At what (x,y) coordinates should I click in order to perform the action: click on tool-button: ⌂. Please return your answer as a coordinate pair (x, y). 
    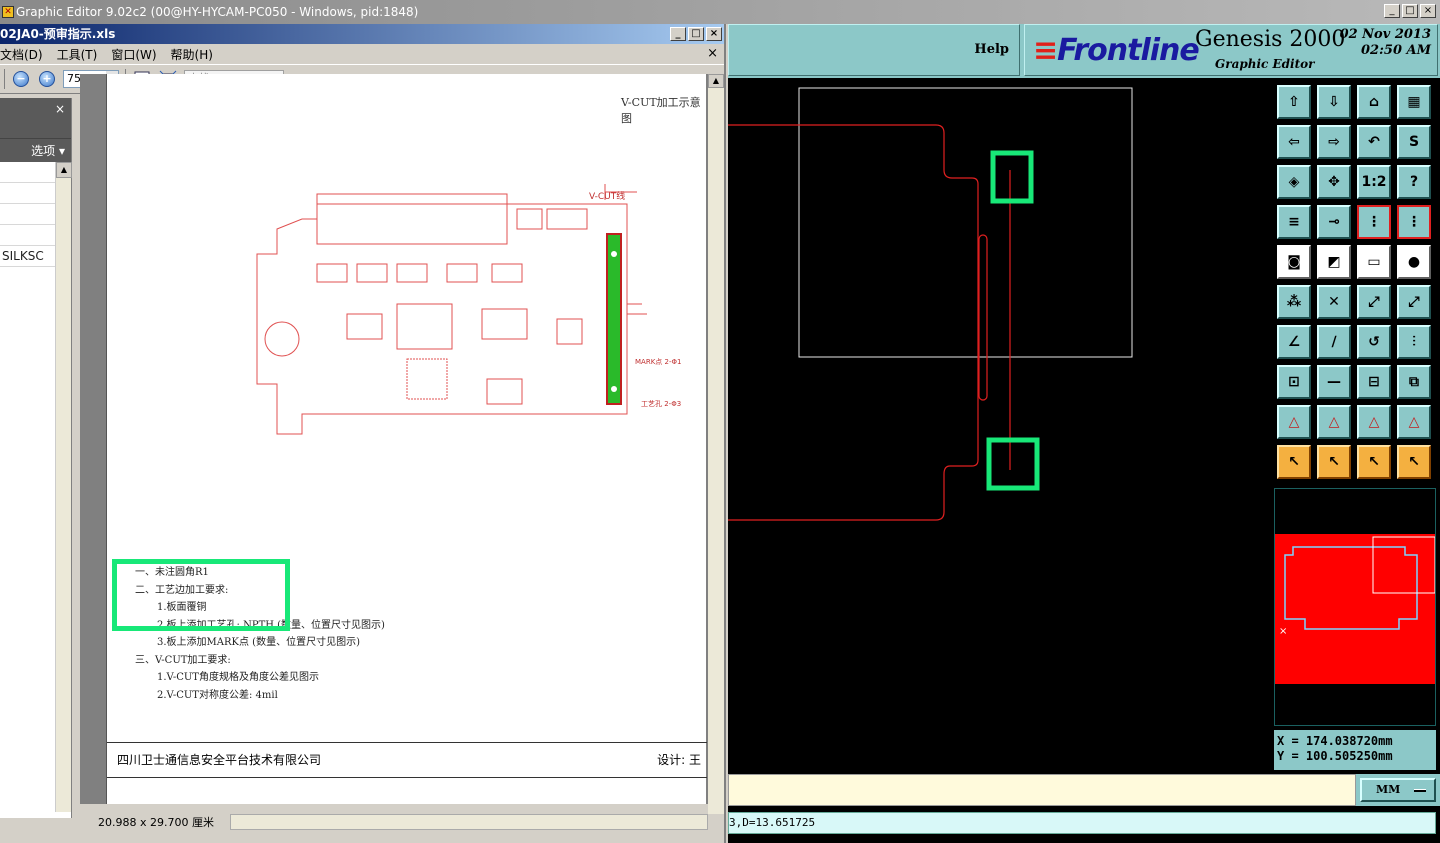
    Looking at the image, I should click on (1374, 102).